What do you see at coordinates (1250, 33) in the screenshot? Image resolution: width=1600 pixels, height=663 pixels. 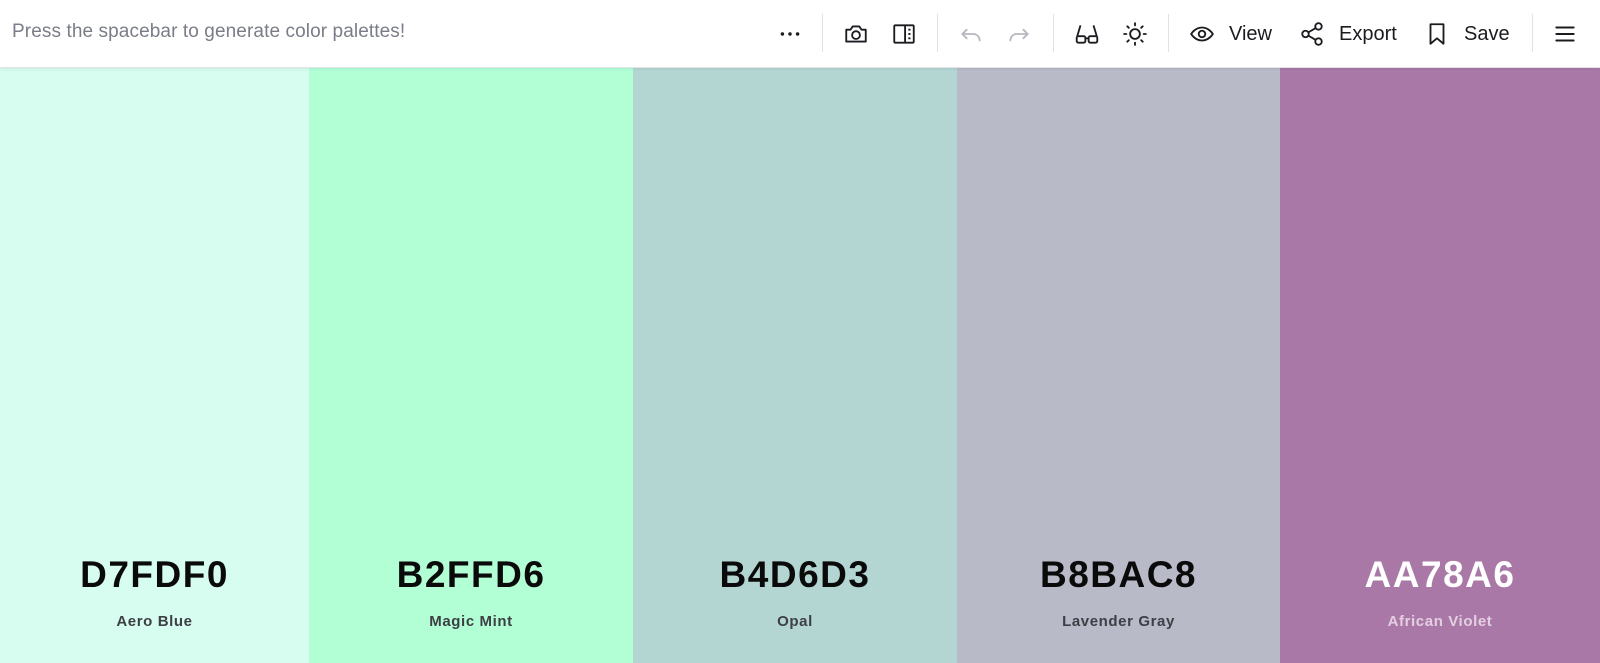 I see `view-label: View` at bounding box center [1250, 33].